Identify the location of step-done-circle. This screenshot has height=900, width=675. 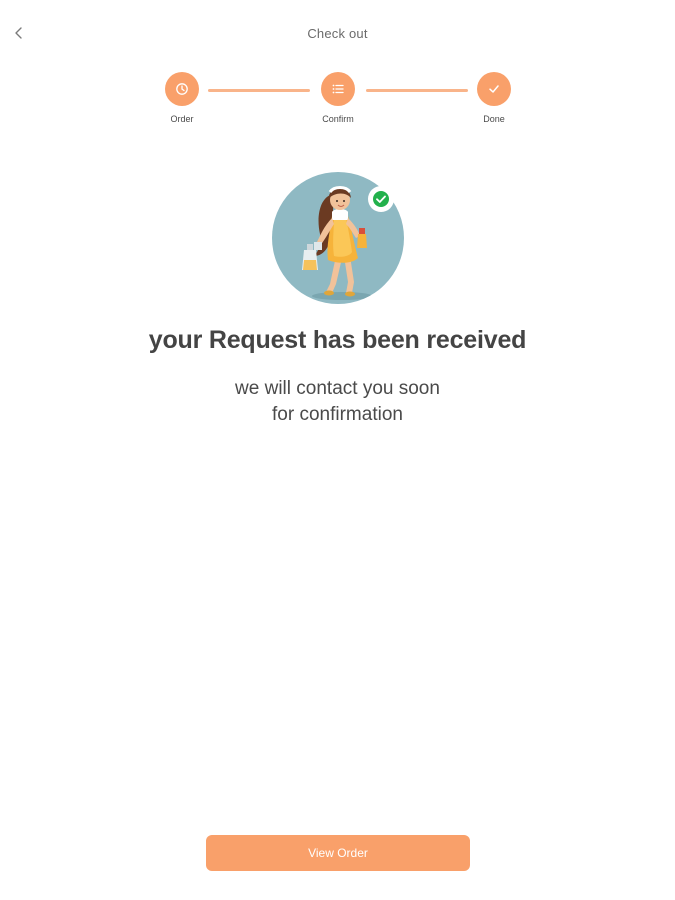
(494, 89).